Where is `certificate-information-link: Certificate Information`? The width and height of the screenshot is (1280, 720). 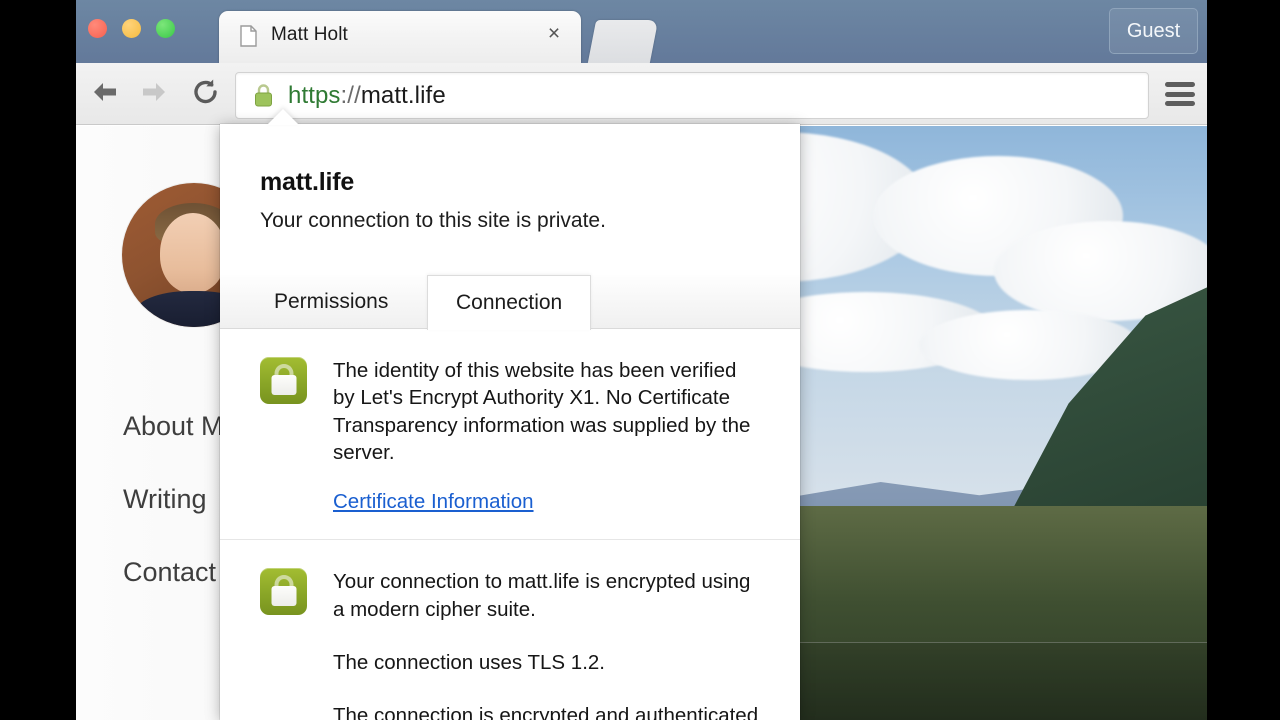
certificate-information-link: Certificate Information is located at coordinates (433, 501).